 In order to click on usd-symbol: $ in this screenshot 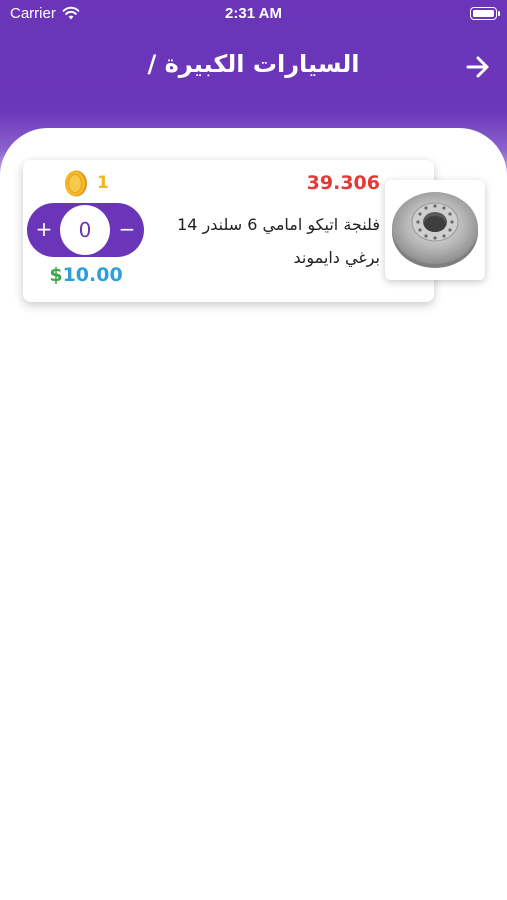, I will do `click(56, 275)`.